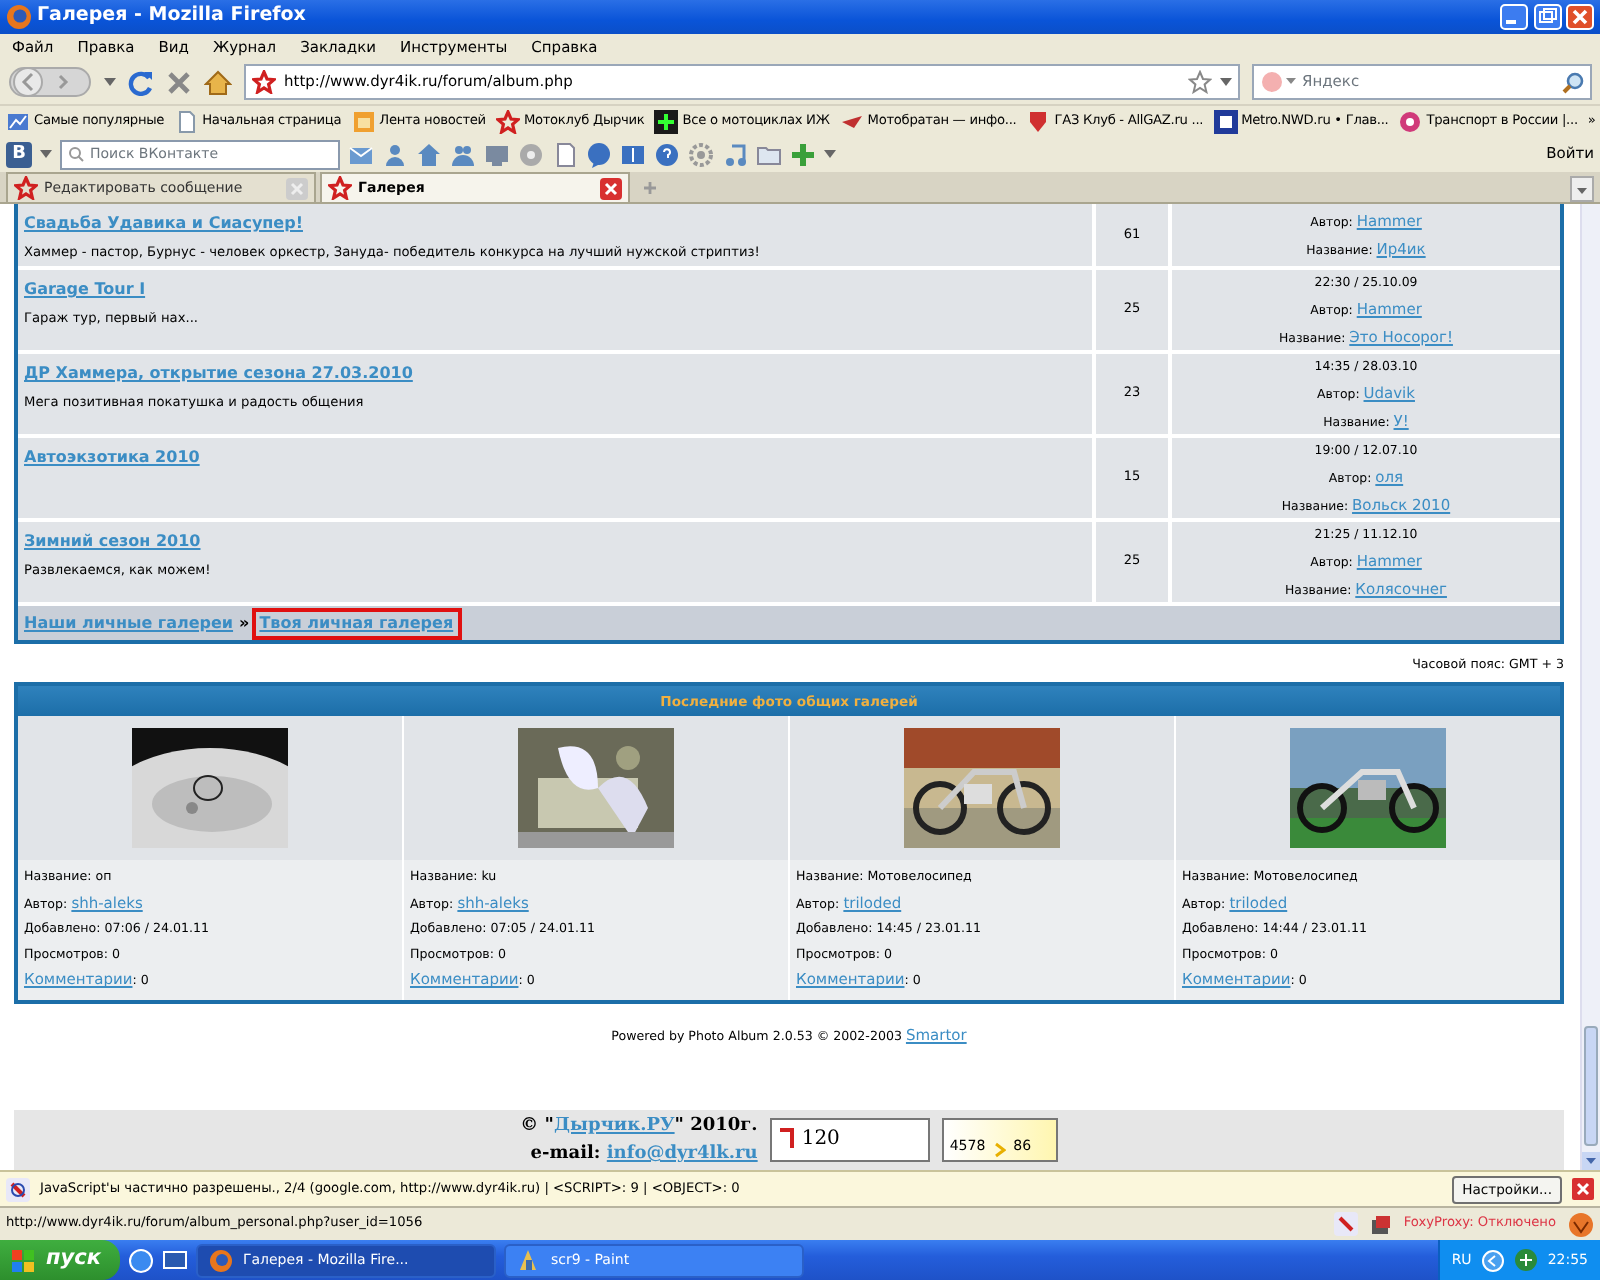 Image resolution: width=1600 pixels, height=1280 pixels. Describe the element at coordinates (1591, 1086) in the screenshot. I see `scrollbar-thumb` at that location.